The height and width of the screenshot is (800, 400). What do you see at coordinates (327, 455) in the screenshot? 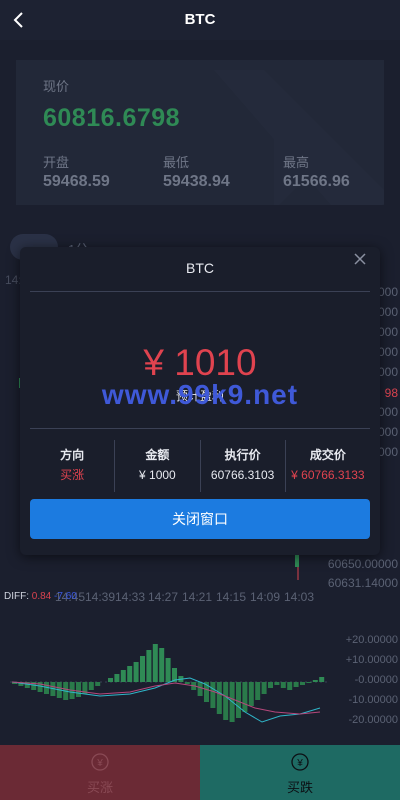
I see `column-head: 成交价` at bounding box center [327, 455].